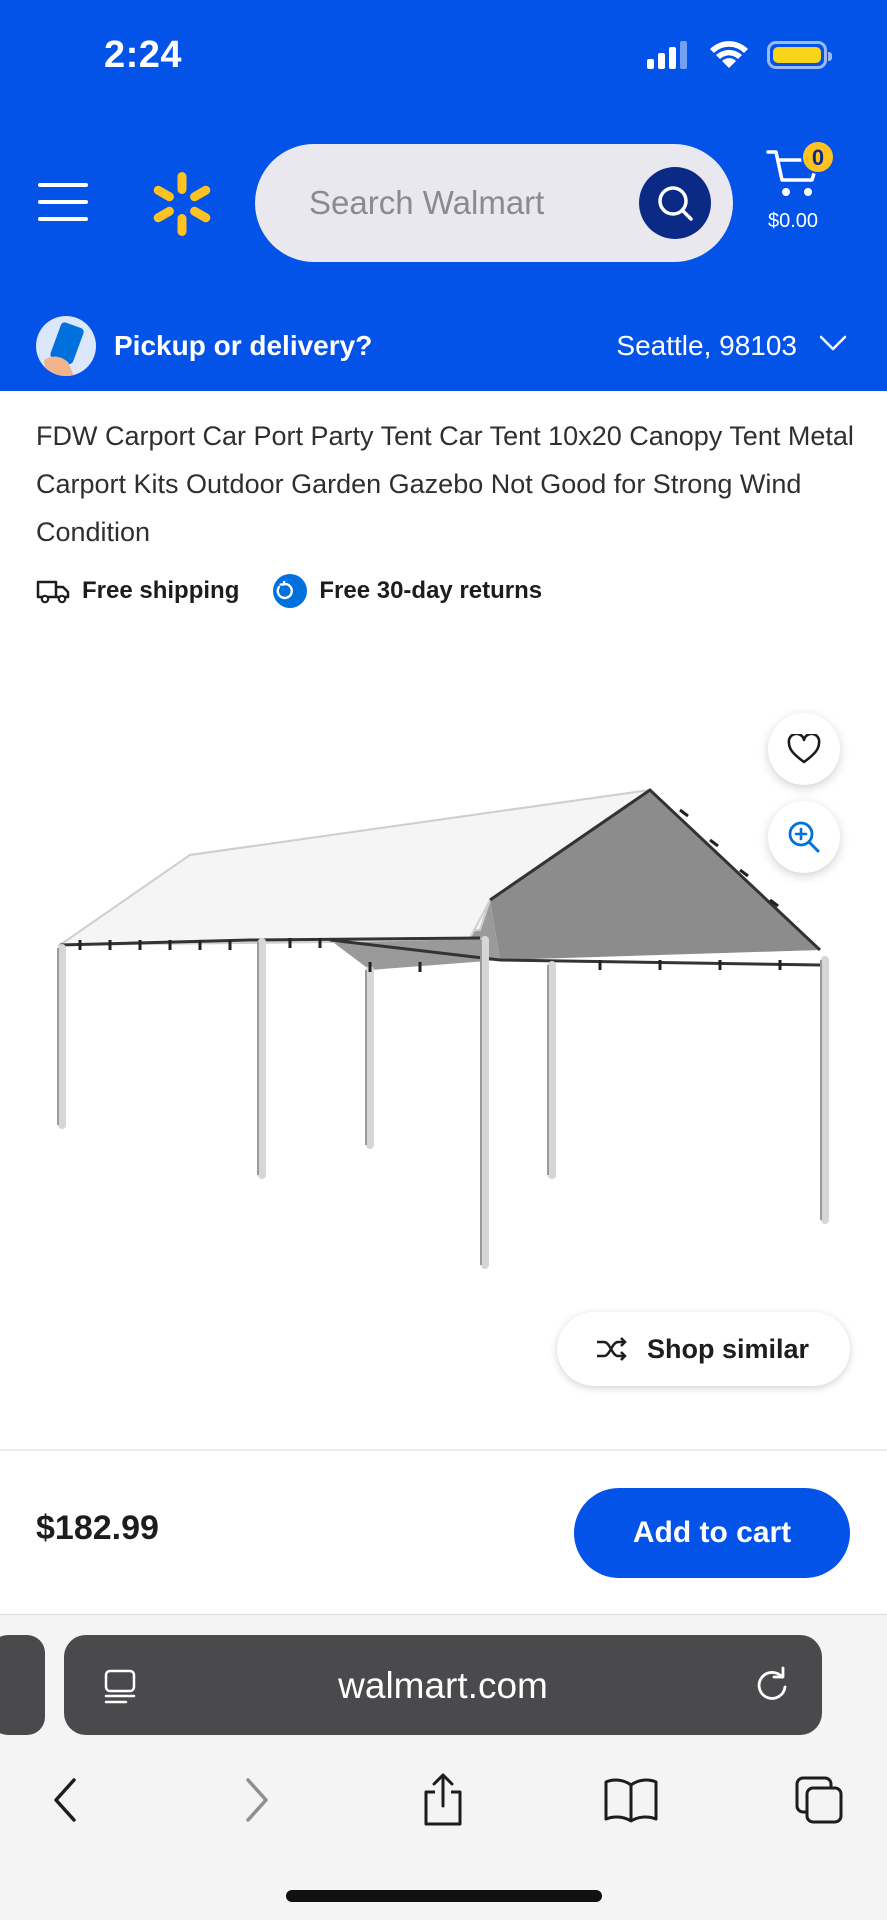 The width and height of the screenshot is (887, 1920). What do you see at coordinates (833, 343) in the screenshot?
I see `chevron-down-icon` at bounding box center [833, 343].